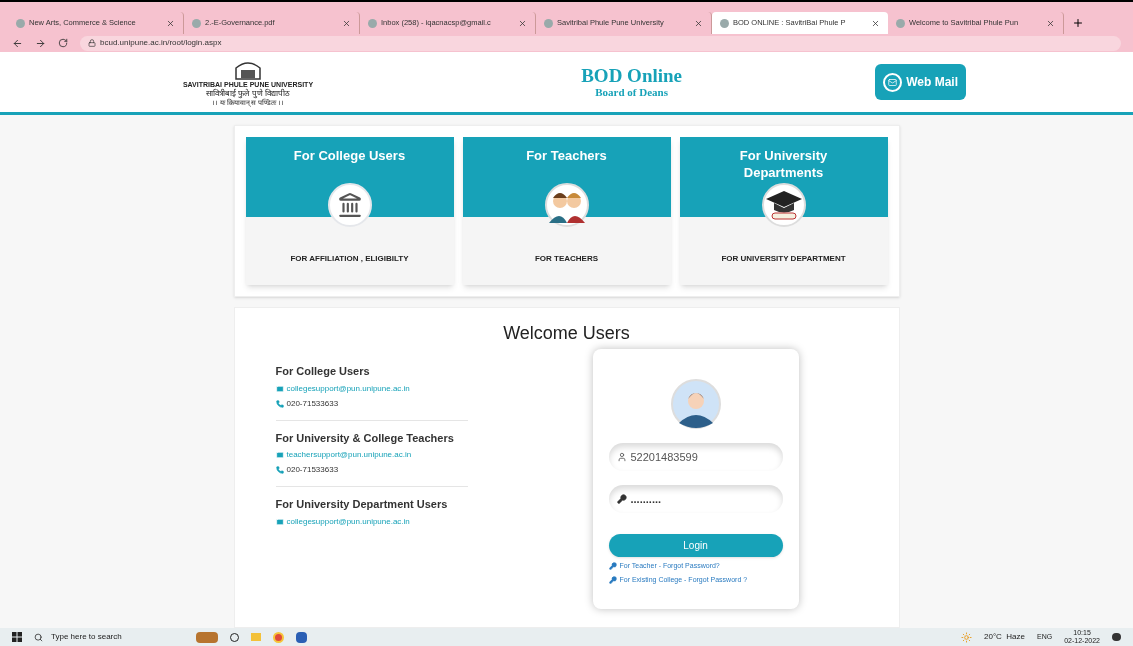 The width and height of the screenshot is (1133, 646). What do you see at coordinates (207, 637) in the screenshot?
I see `app-icon` at bounding box center [207, 637].